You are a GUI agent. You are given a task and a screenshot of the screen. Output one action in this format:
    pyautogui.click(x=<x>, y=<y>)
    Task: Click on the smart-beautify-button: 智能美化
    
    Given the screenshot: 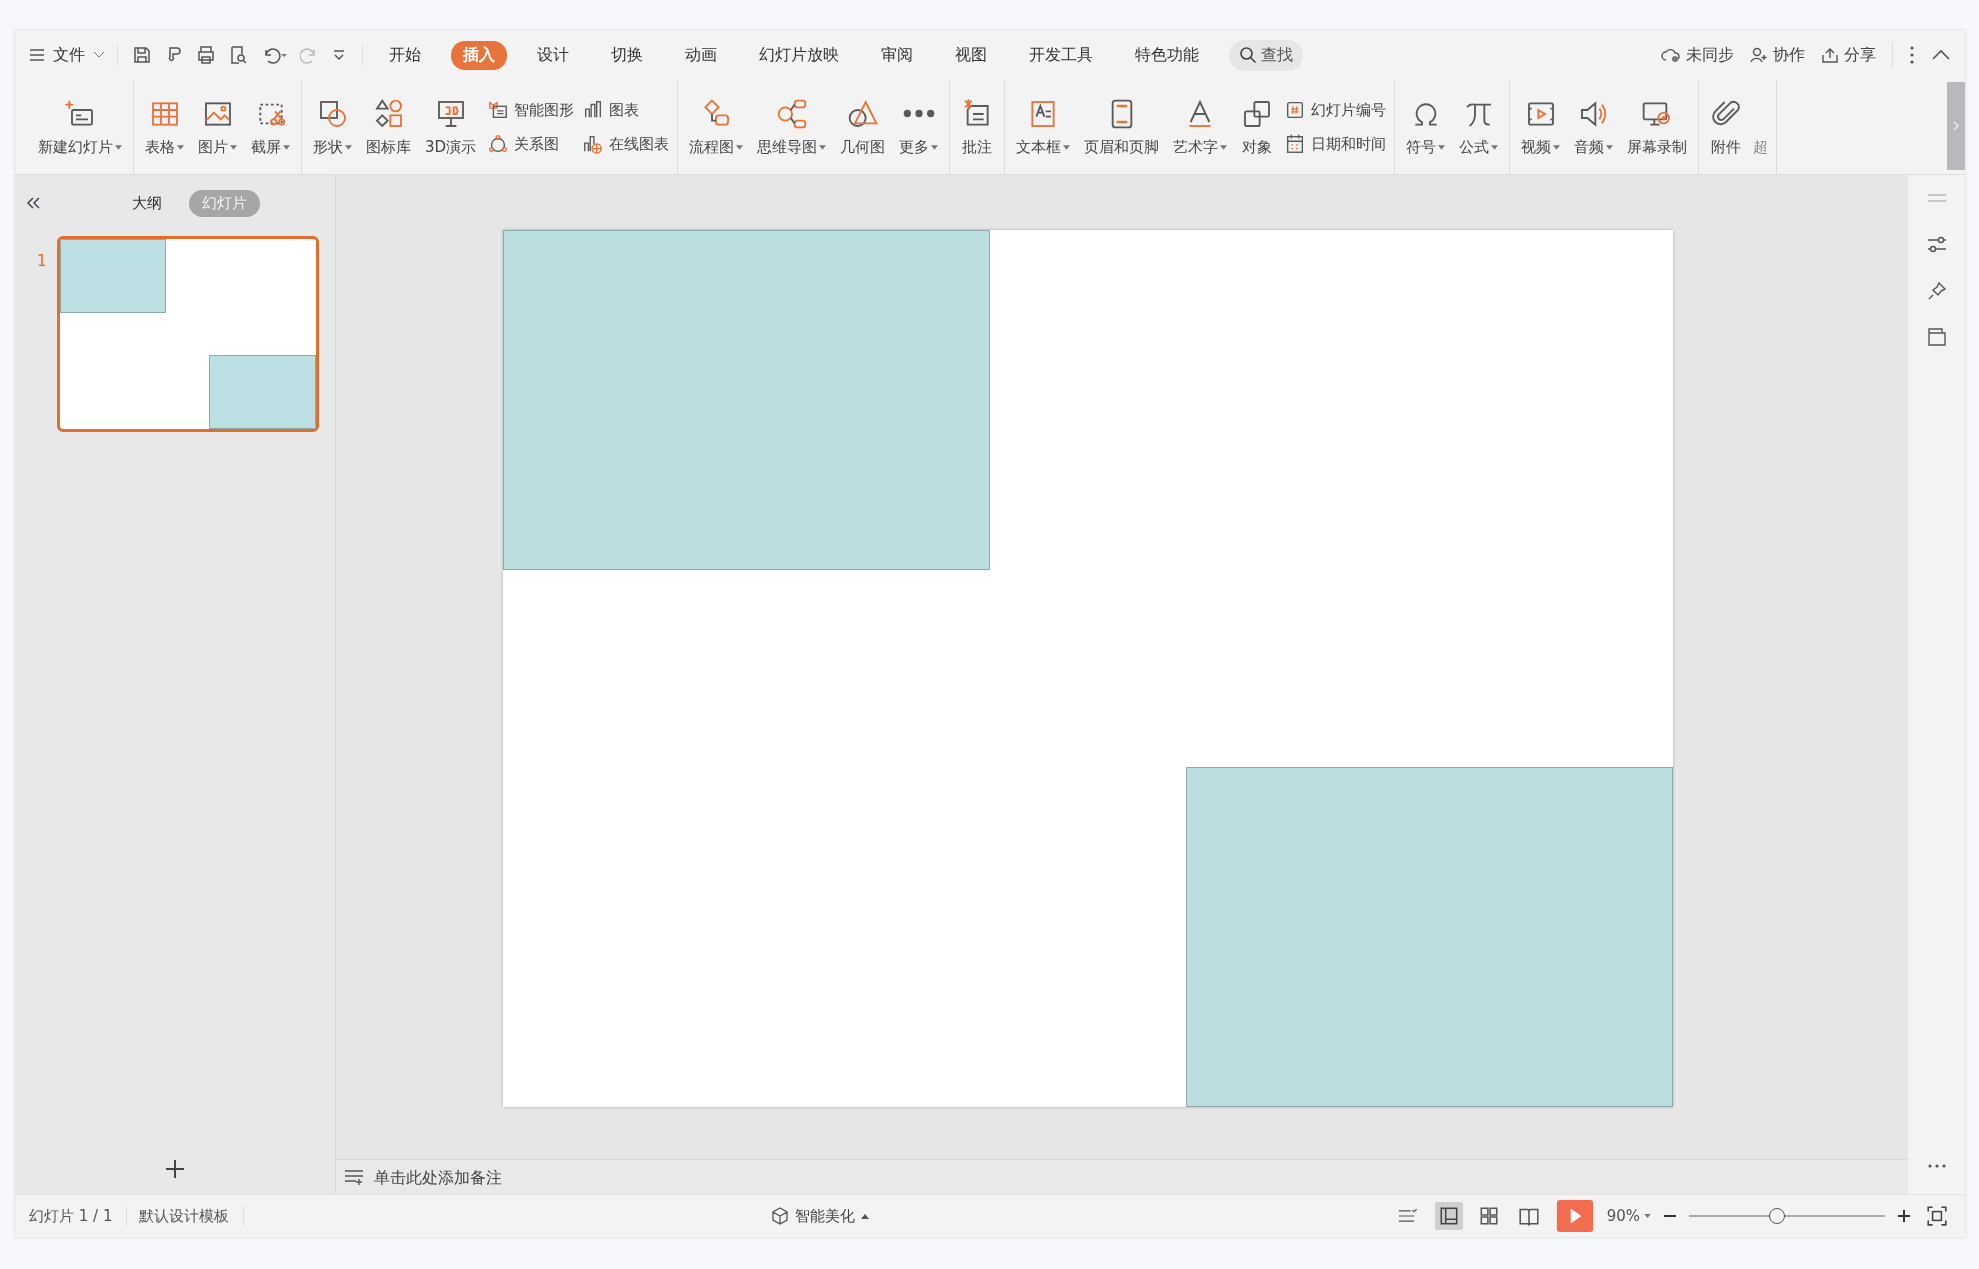 What is the action you would take?
    pyautogui.click(x=819, y=1216)
    